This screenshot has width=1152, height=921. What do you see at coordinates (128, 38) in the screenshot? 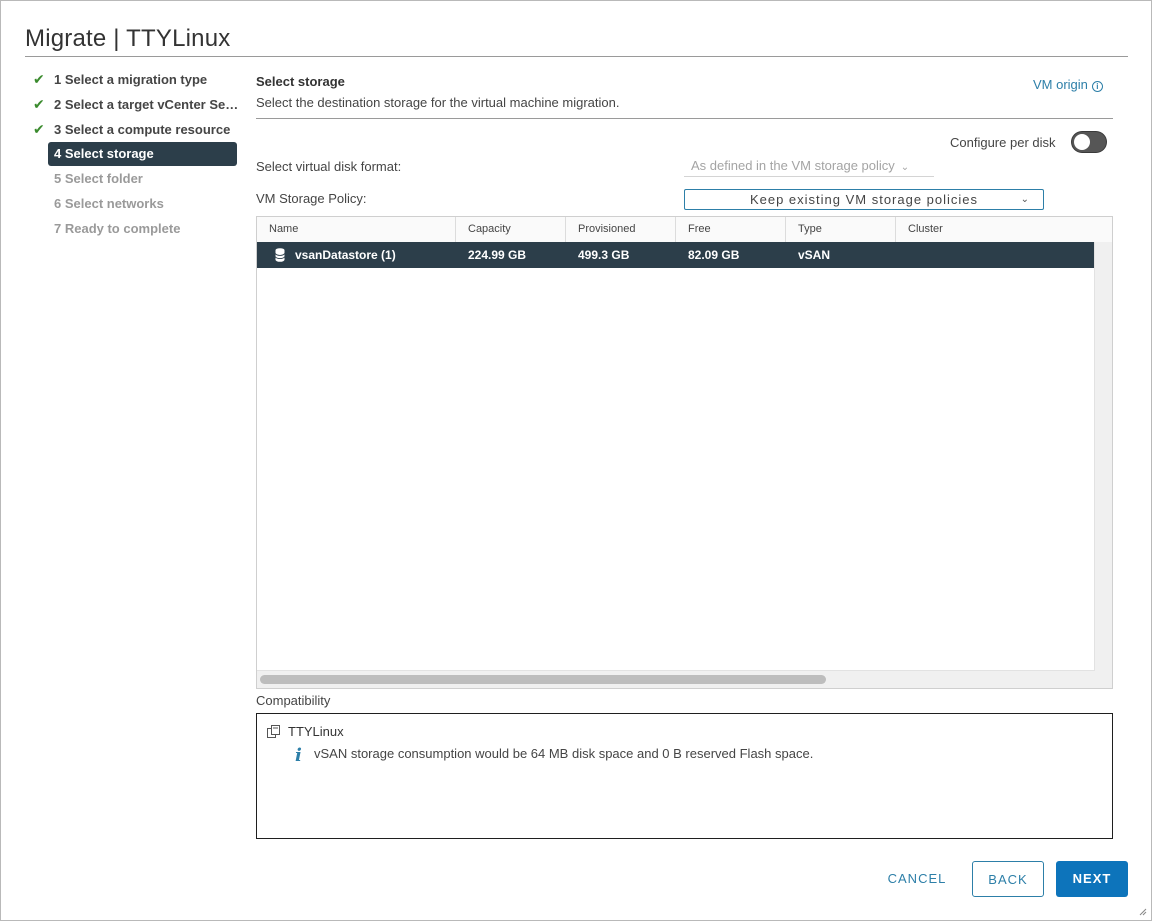
I see `dialog-title: Migrate | TTYLinux` at bounding box center [128, 38].